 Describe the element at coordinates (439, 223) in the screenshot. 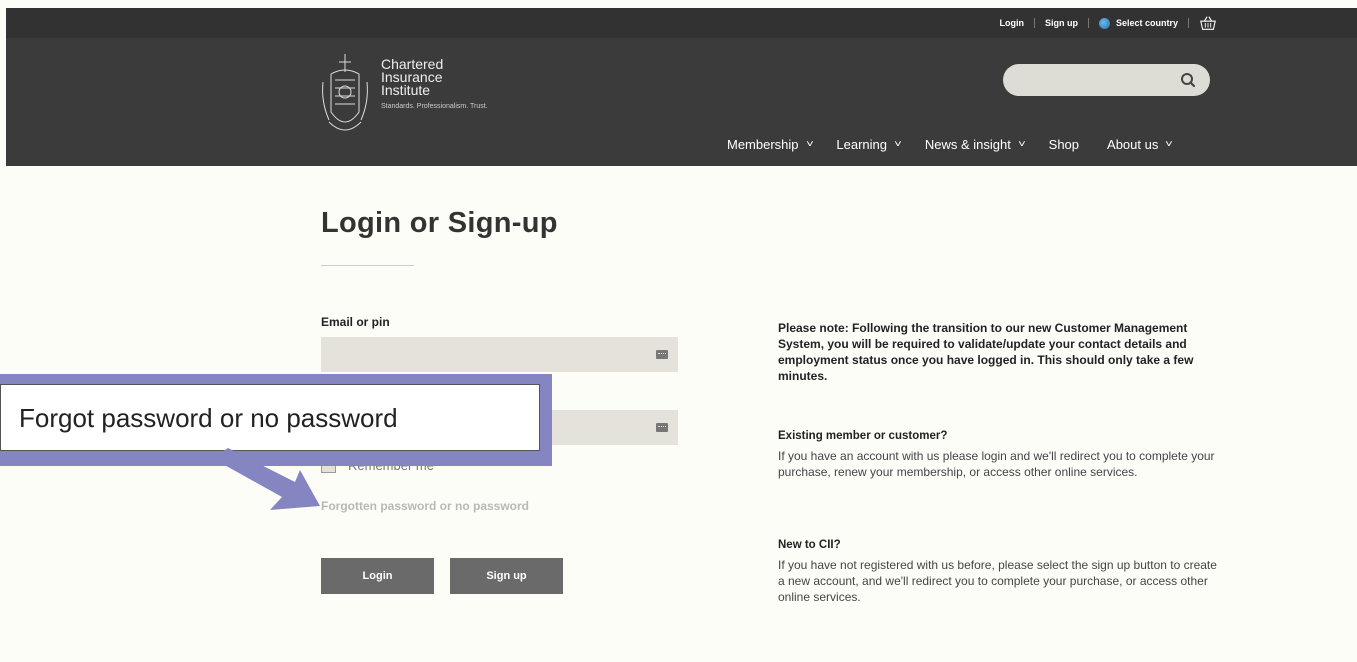

I see `page-title: Login or Sign-up` at that location.